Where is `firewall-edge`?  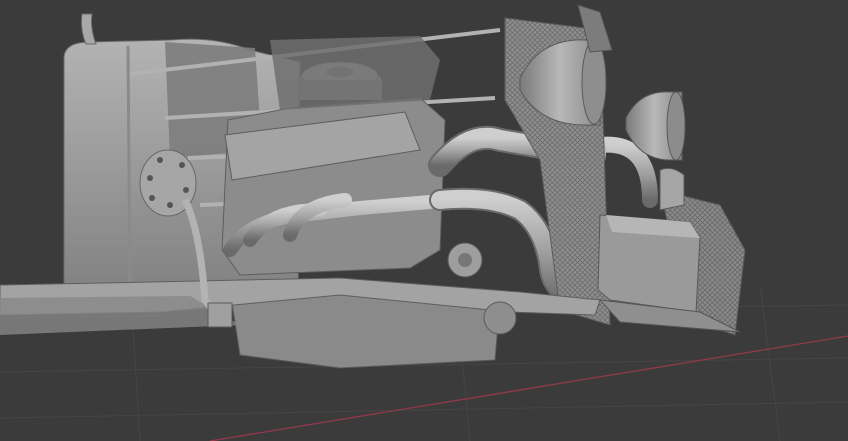
firewall-edge is located at coordinates (129, 173).